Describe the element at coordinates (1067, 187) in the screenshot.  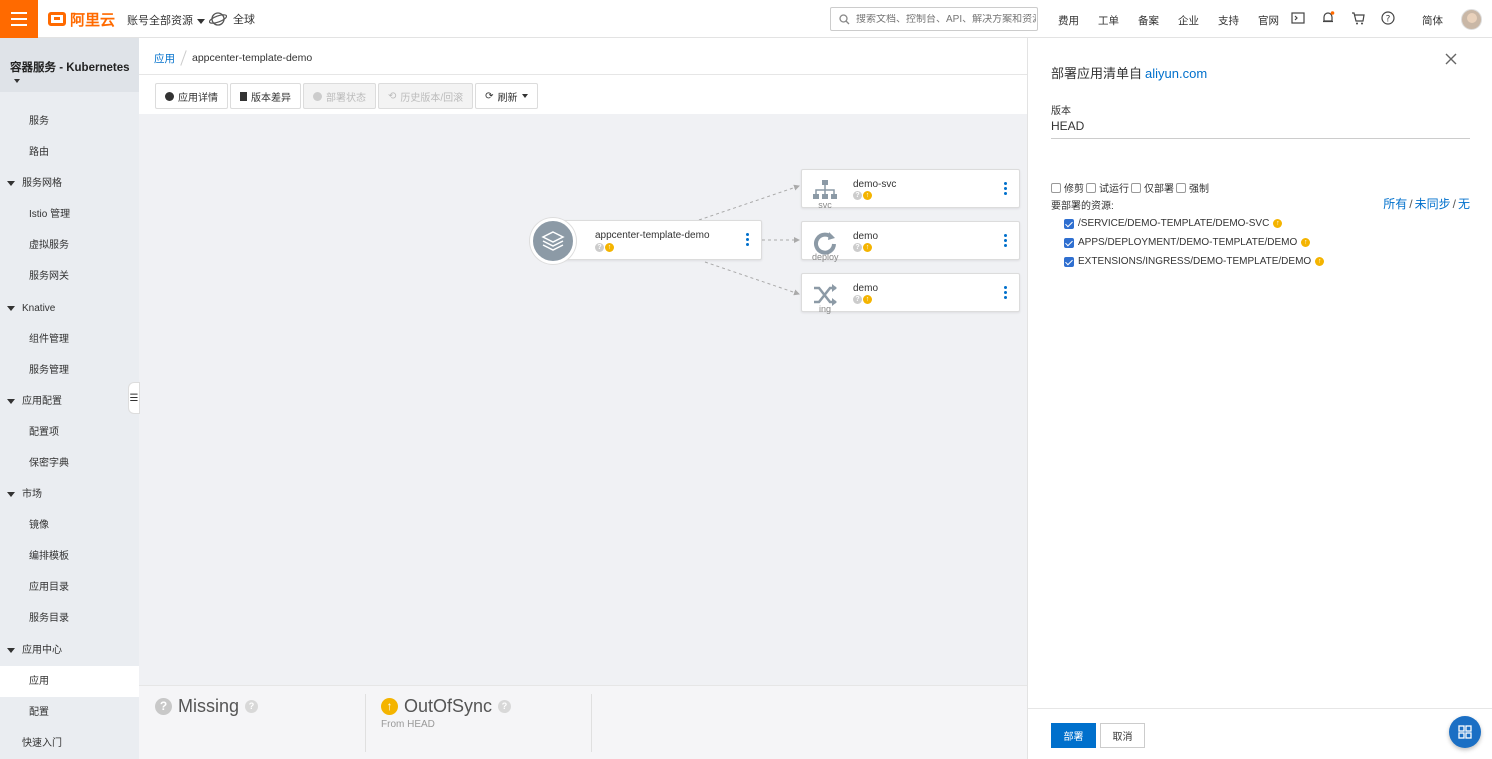
I see `option-prune: 修剪` at that location.